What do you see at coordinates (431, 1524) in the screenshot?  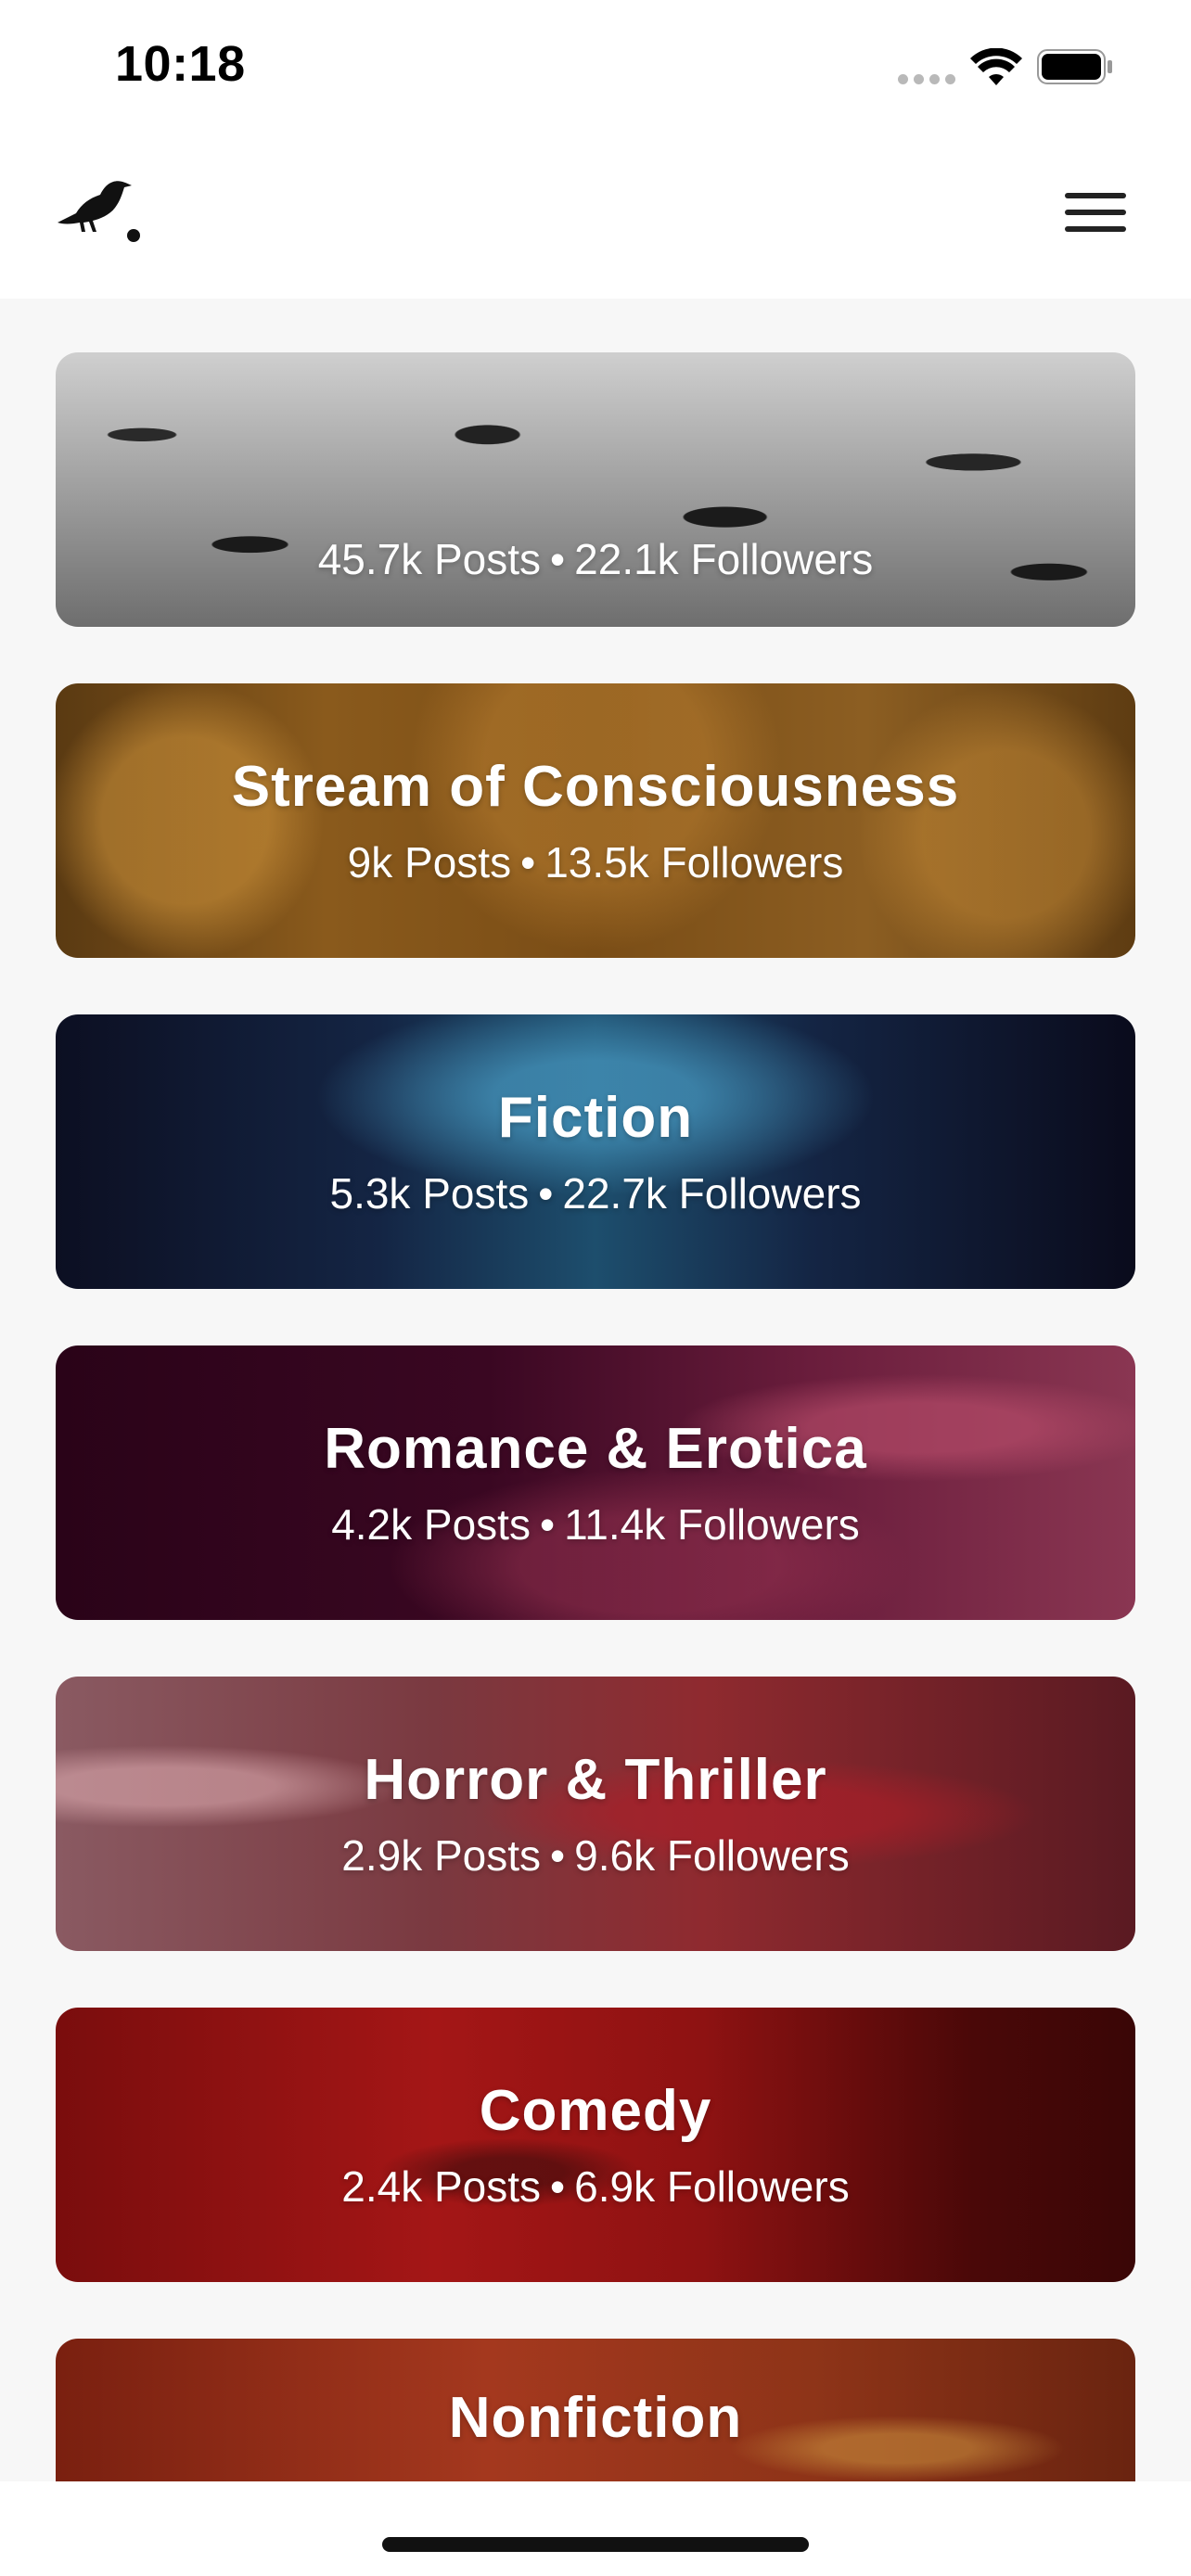 I see `posts-count: 4.2k Posts` at bounding box center [431, 1524].